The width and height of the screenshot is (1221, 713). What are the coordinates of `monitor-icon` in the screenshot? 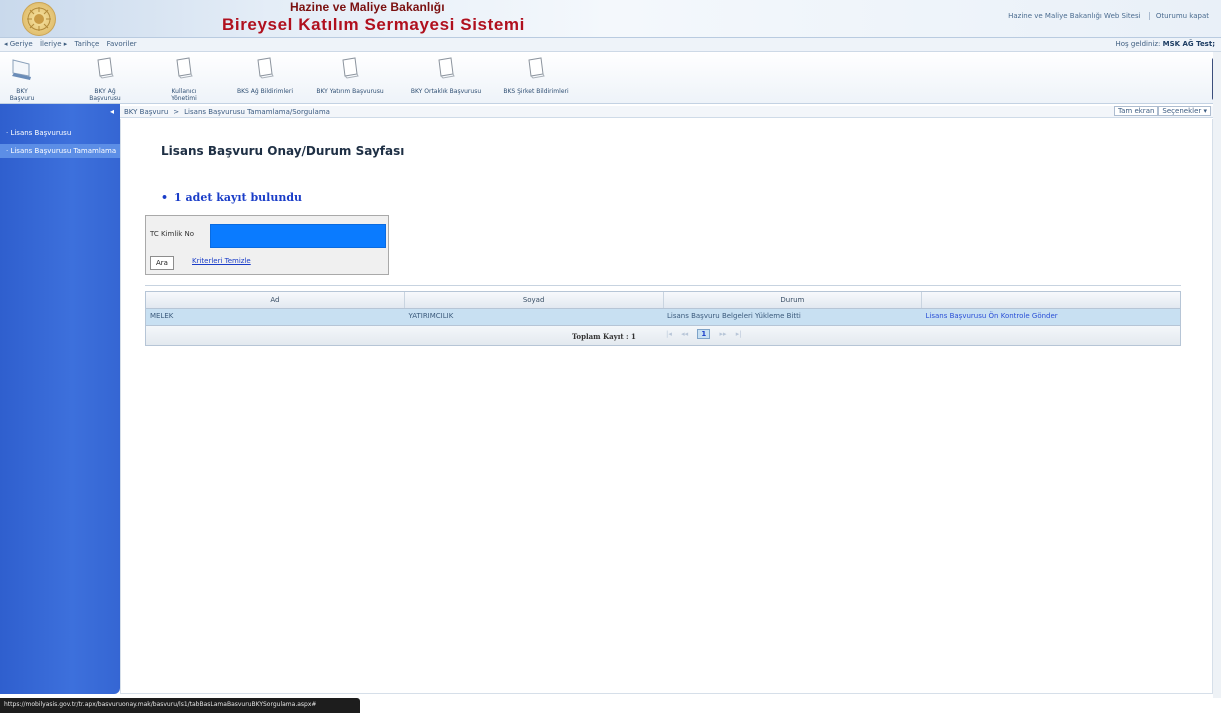 It's located at (22, 69).